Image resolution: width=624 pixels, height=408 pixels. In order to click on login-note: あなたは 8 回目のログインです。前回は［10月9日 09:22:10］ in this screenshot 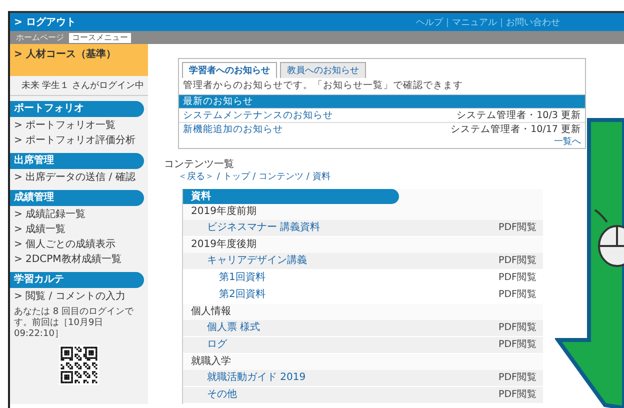, I will do `click(73, 323)`.